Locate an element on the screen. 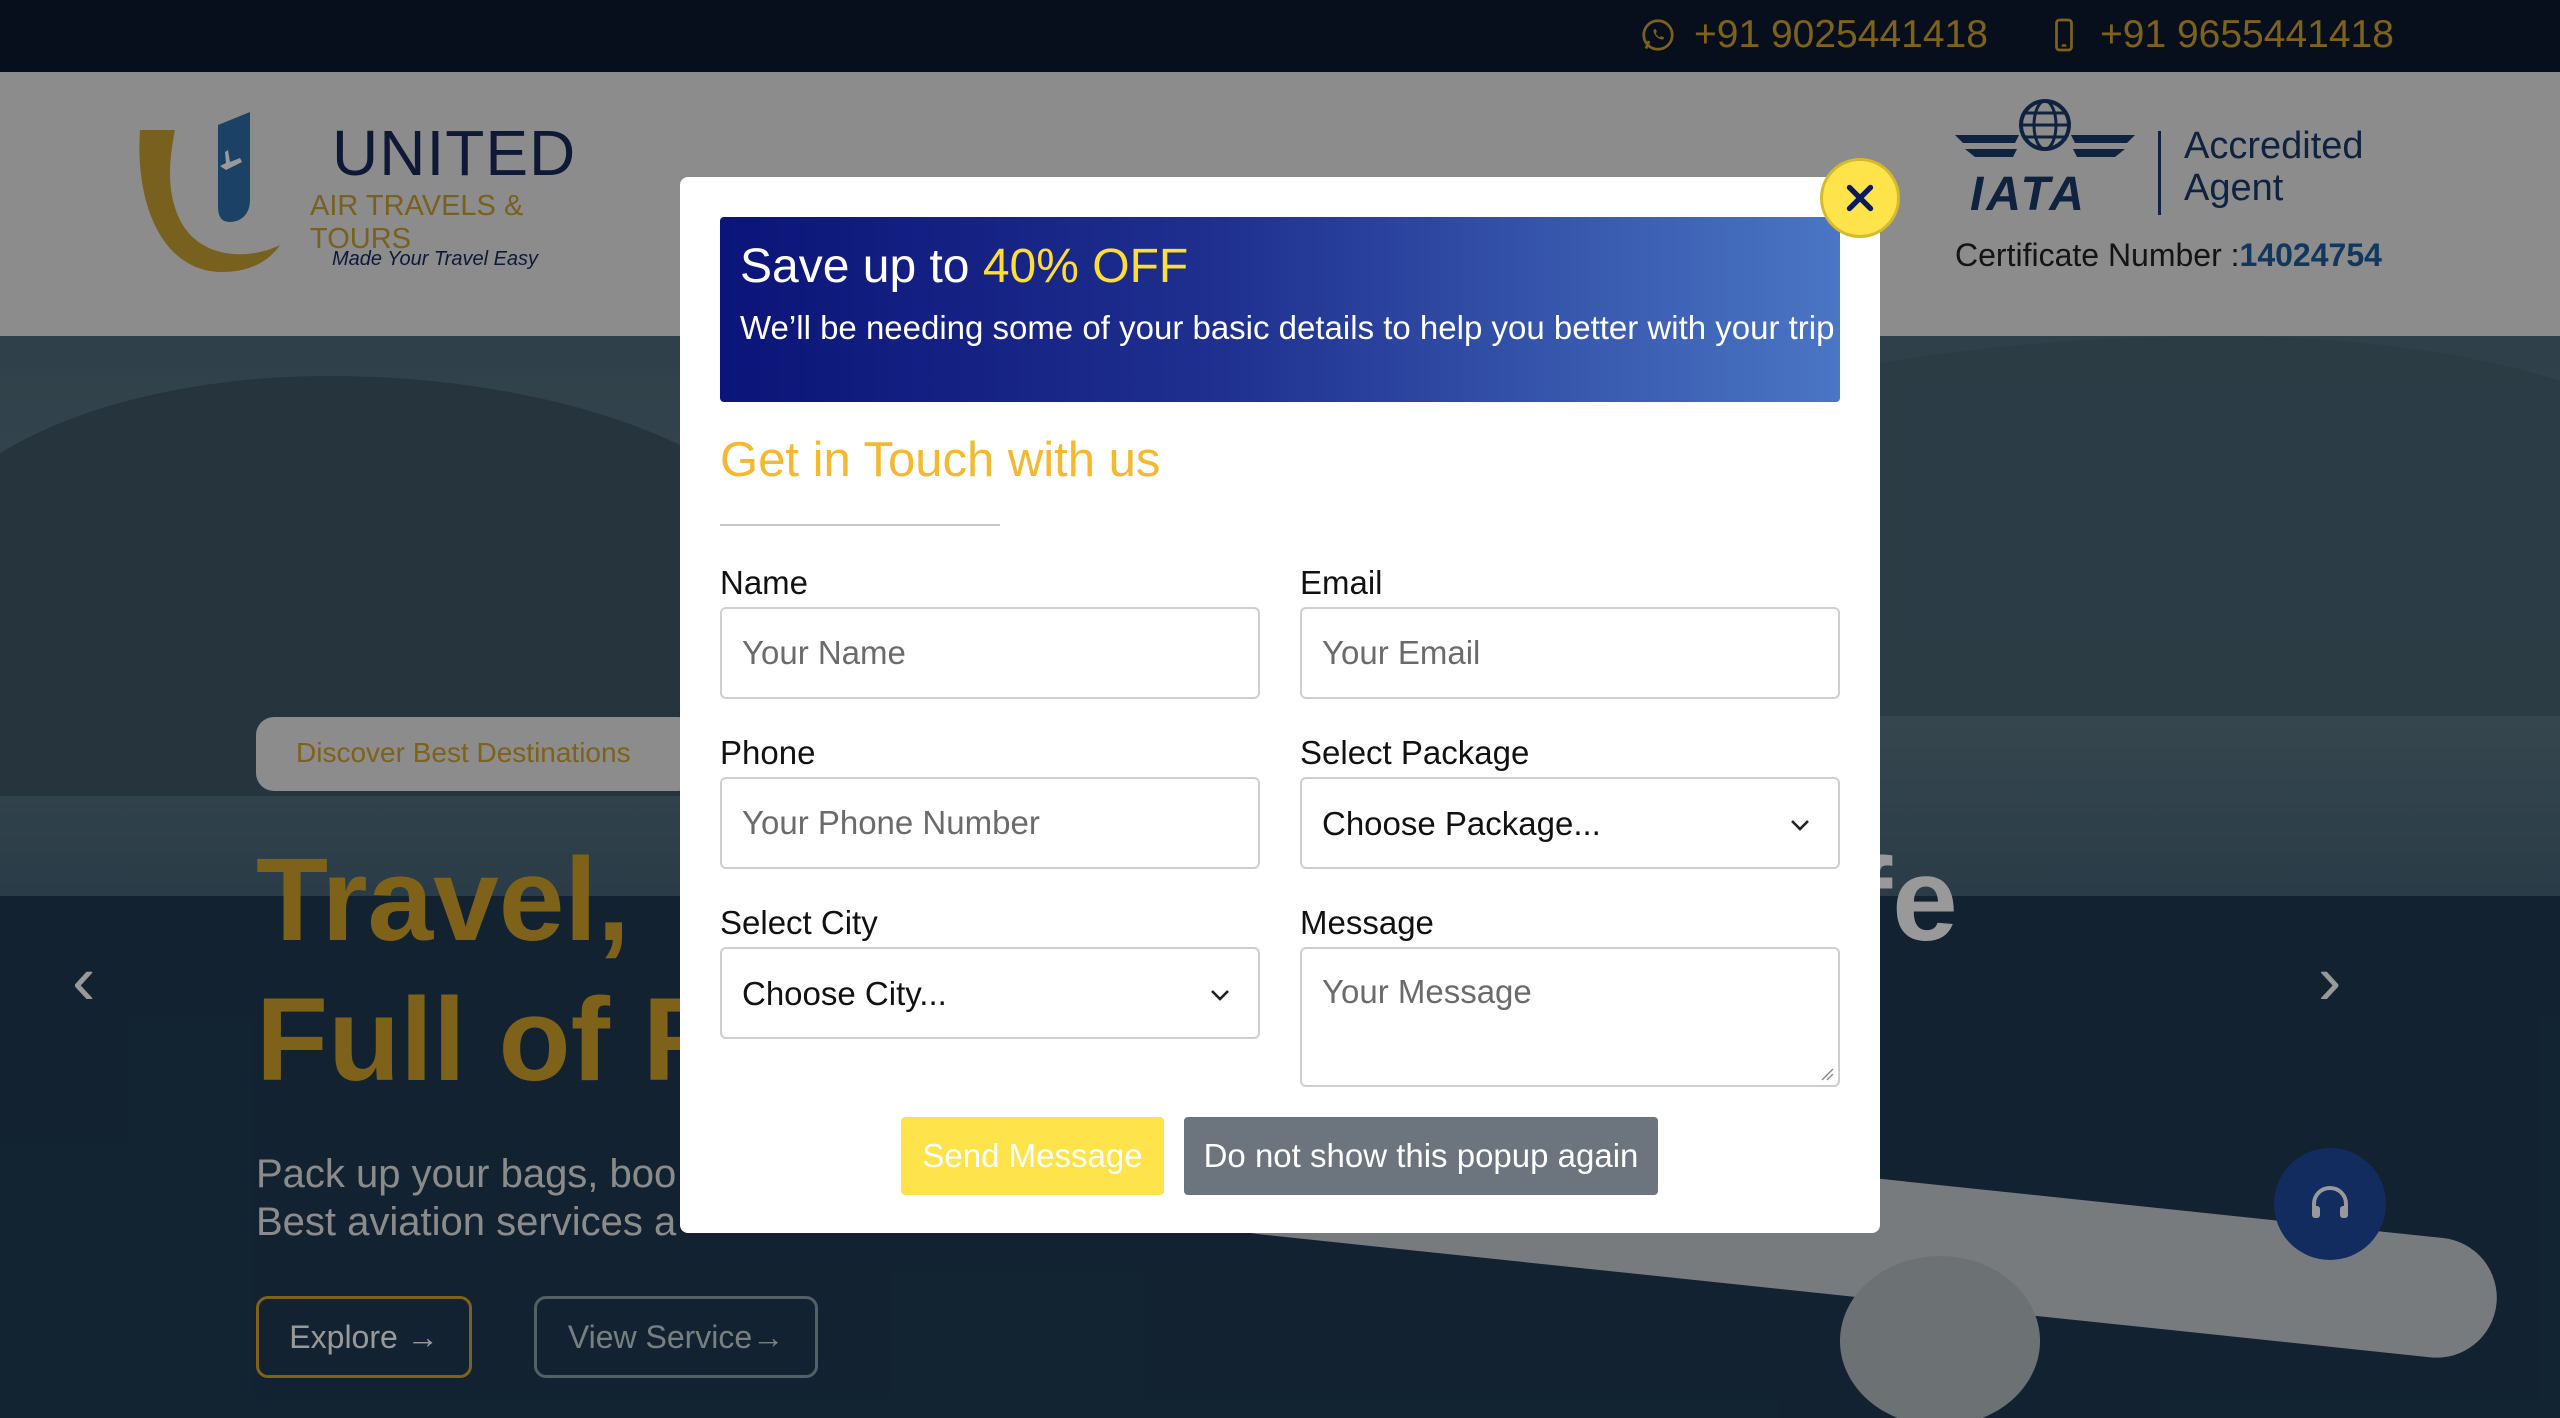  send-message-button: Send Message is located at coordinates (1032, 1156).